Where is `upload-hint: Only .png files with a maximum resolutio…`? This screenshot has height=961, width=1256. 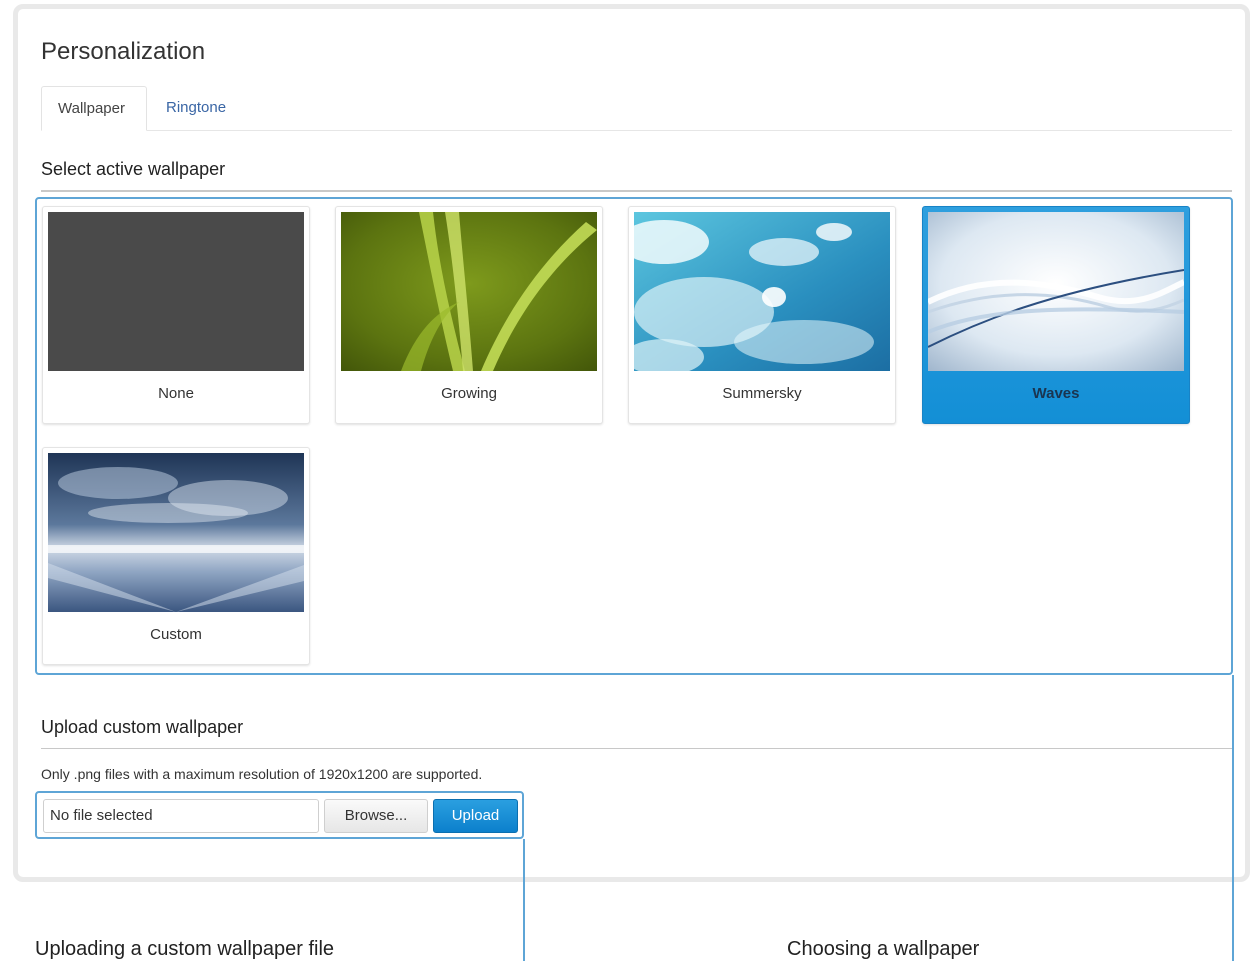
upload-hint: Only .png files with a maximum resolutio… is located at coordinates (262, 774).